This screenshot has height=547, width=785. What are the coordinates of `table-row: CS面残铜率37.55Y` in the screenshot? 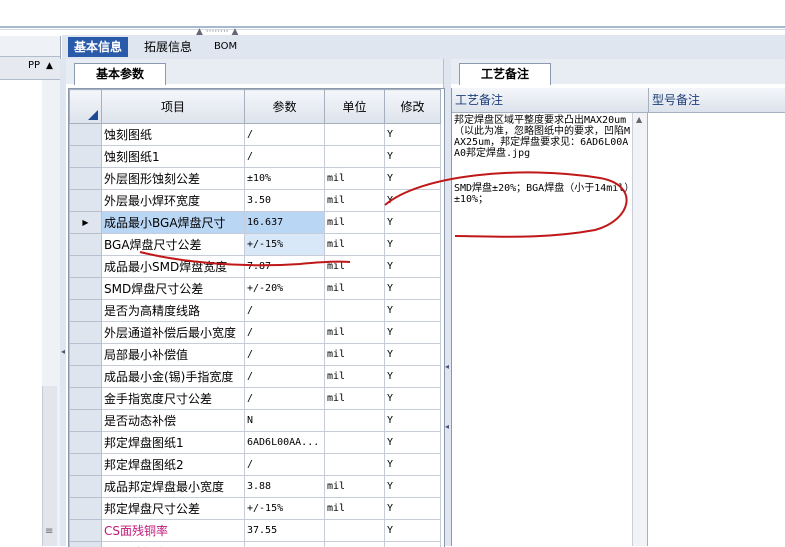 It's located at (255, 531).